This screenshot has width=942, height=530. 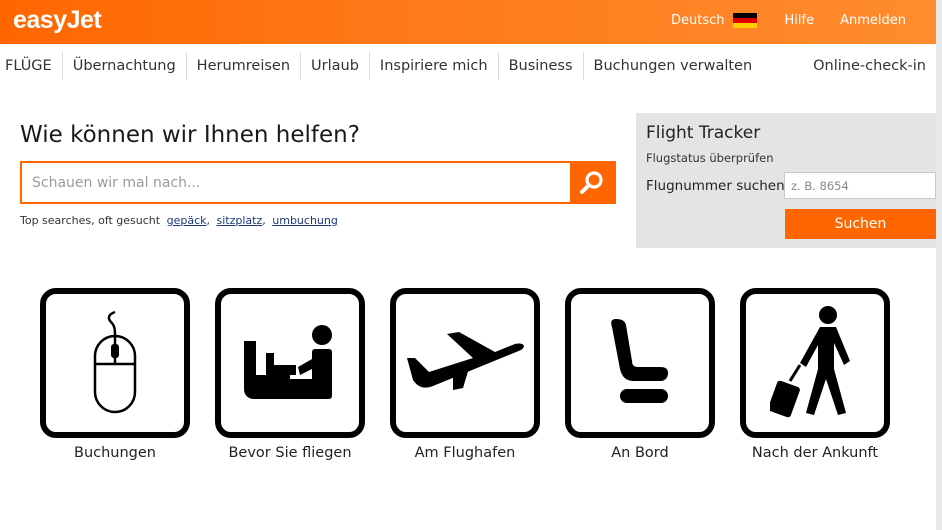 I want to click on language-selector: Deutsch, so click(x=714, y=20).